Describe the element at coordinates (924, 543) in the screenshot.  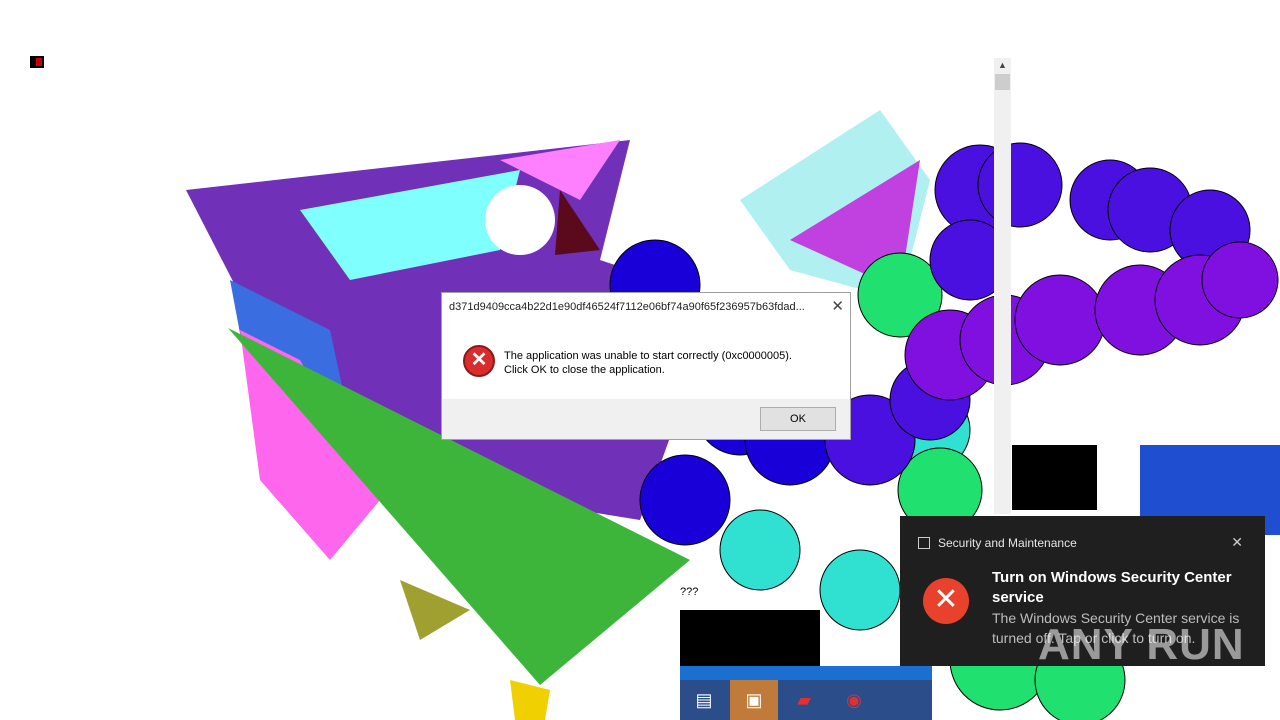
I see `security-maintenance-icon` at that location.